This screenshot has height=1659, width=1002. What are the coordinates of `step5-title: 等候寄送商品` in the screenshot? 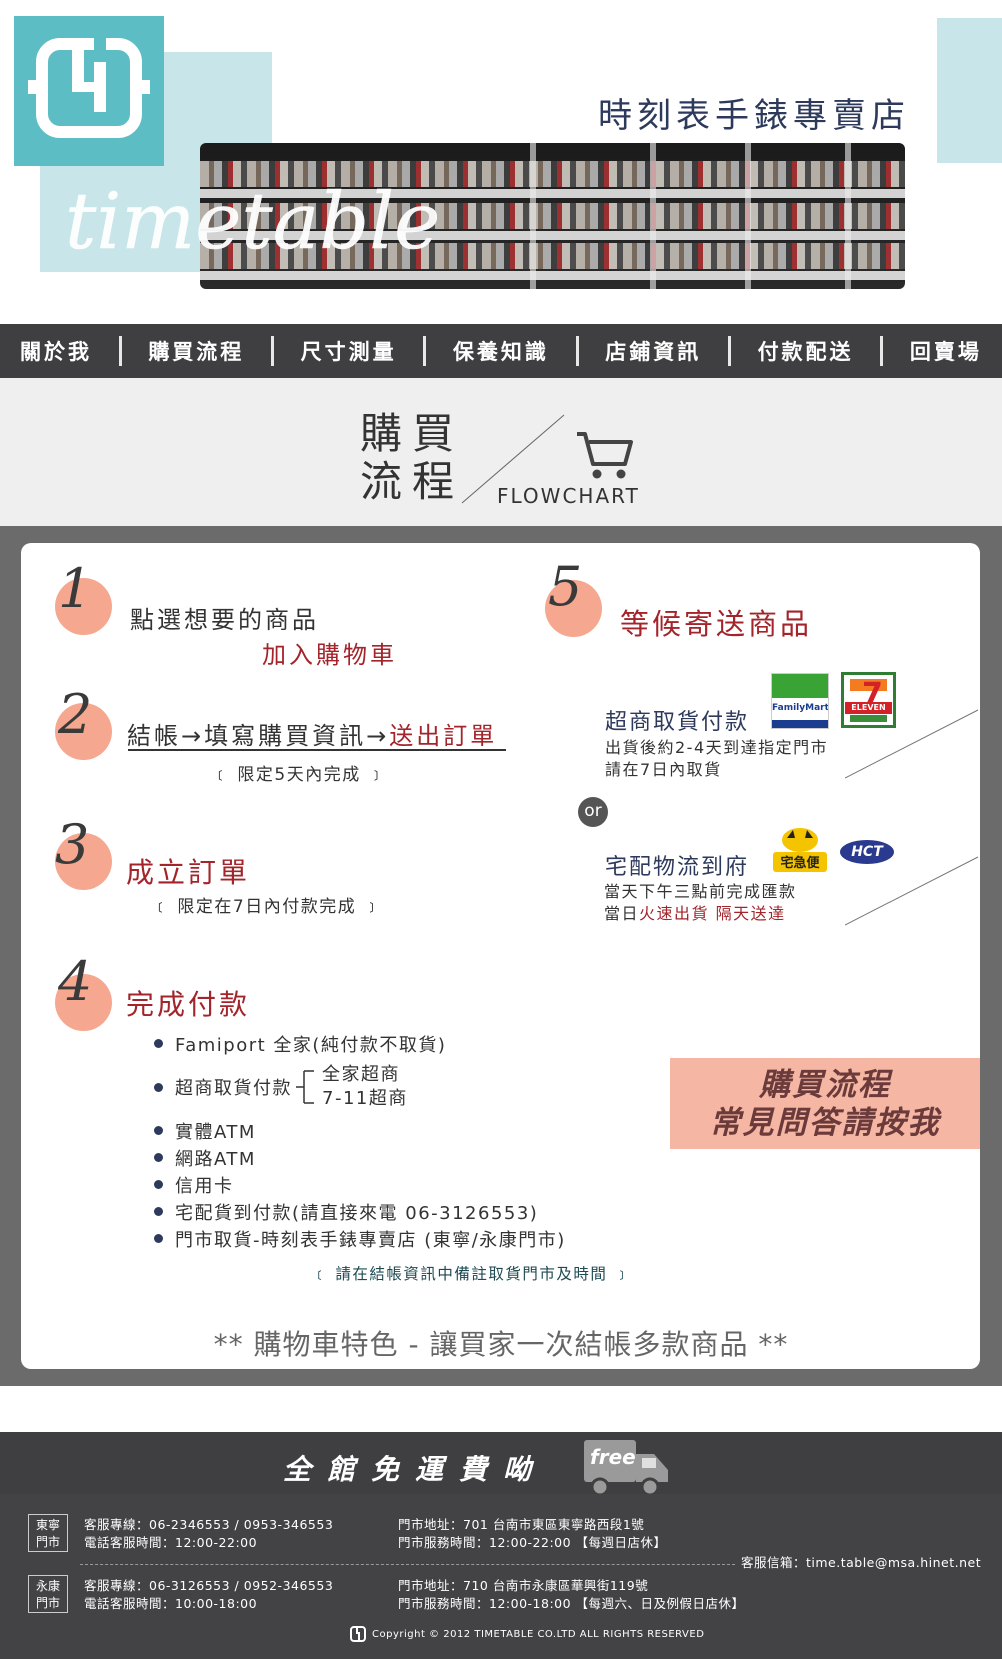 It's located at (716, 624).